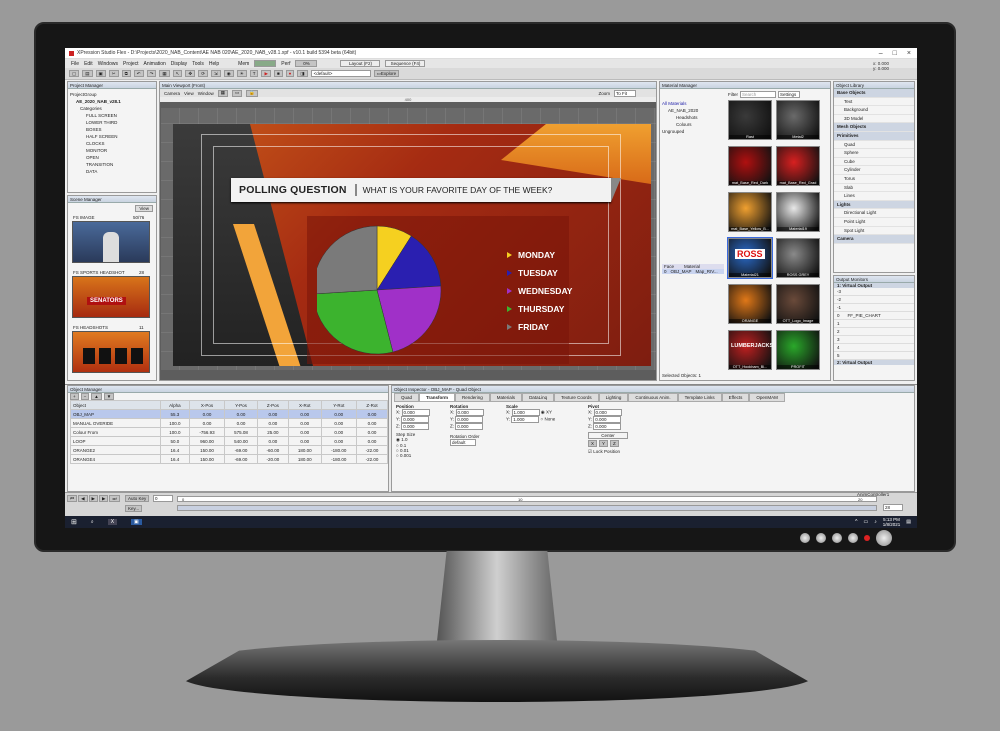 The height and width of the screenshot is (731, 1000). What do you see at coordinates (241, 405) in the screenshot?
I see `col-header: Y-Pos` at bounding box center [241, 405].